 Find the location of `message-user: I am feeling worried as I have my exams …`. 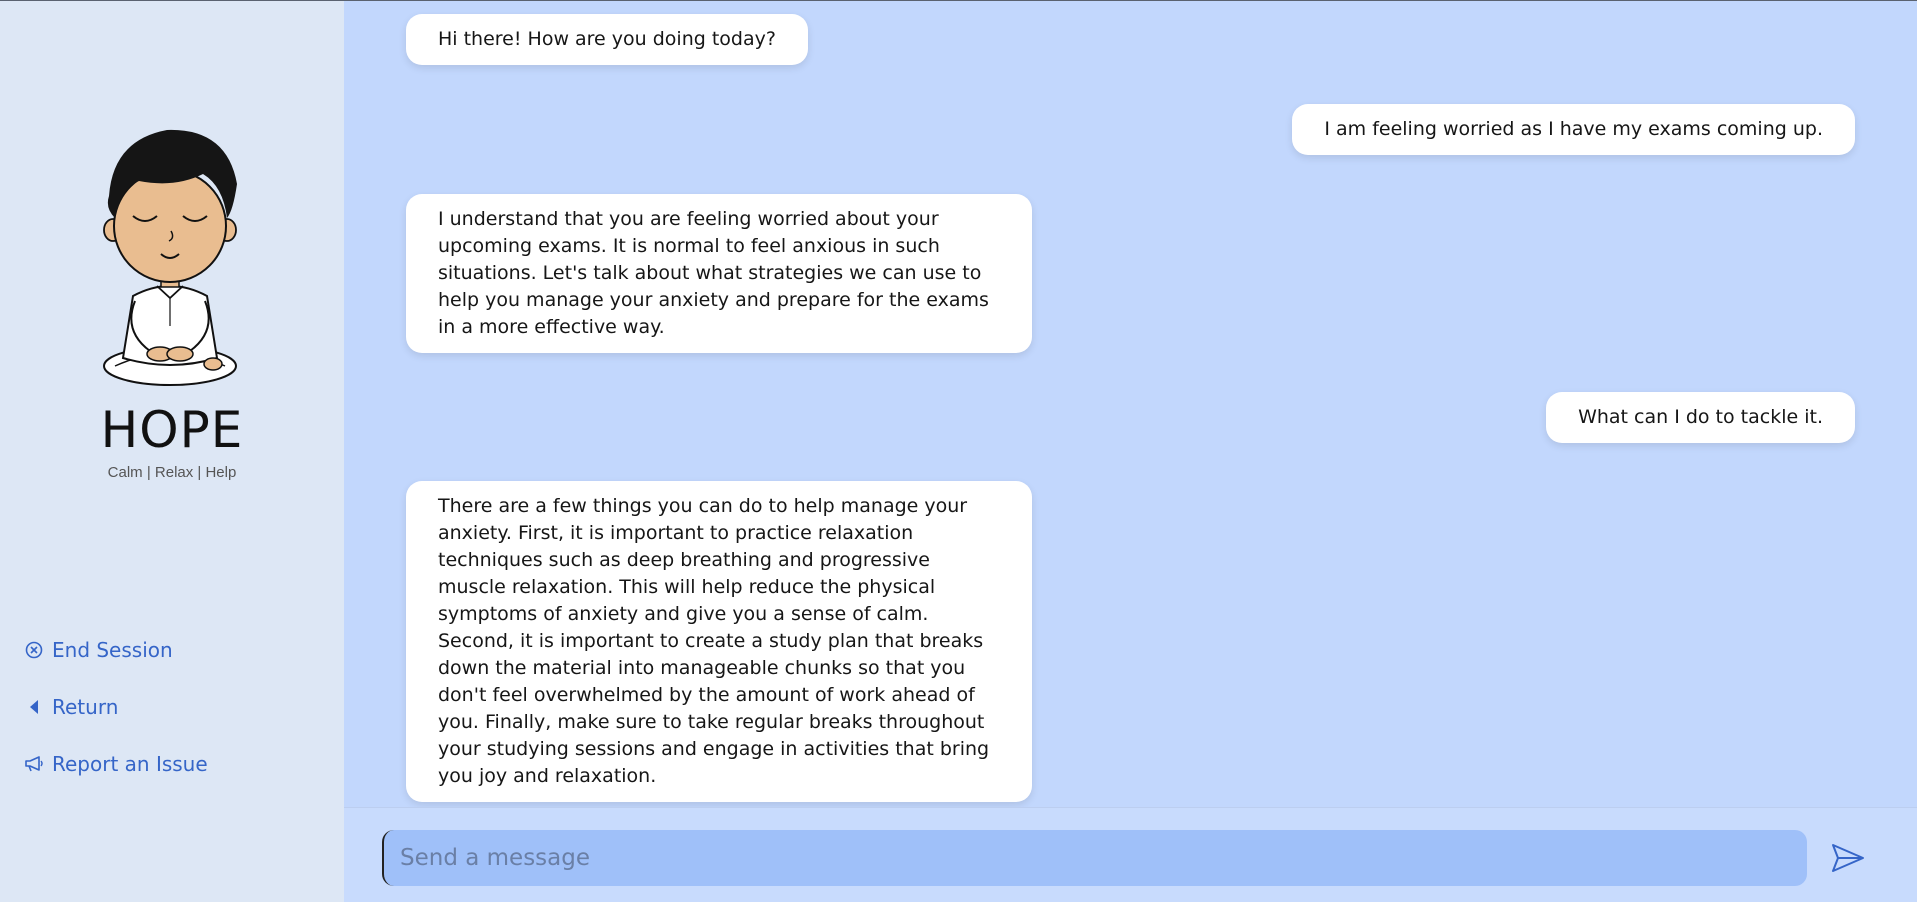

message-user: I am feeling worried as I have my exams … is located at coordinates (1573, 129).